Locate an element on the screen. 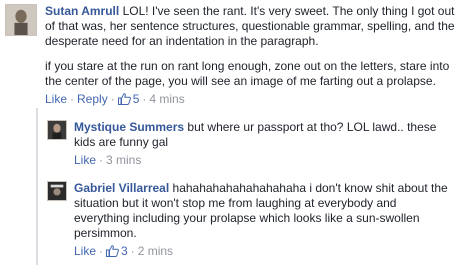  reply-thread-line is located at coordinates (37, 186).